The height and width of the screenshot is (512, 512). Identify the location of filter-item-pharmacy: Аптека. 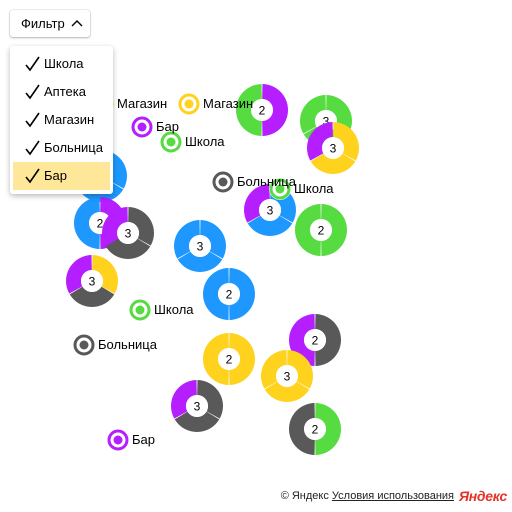
(61, 92).